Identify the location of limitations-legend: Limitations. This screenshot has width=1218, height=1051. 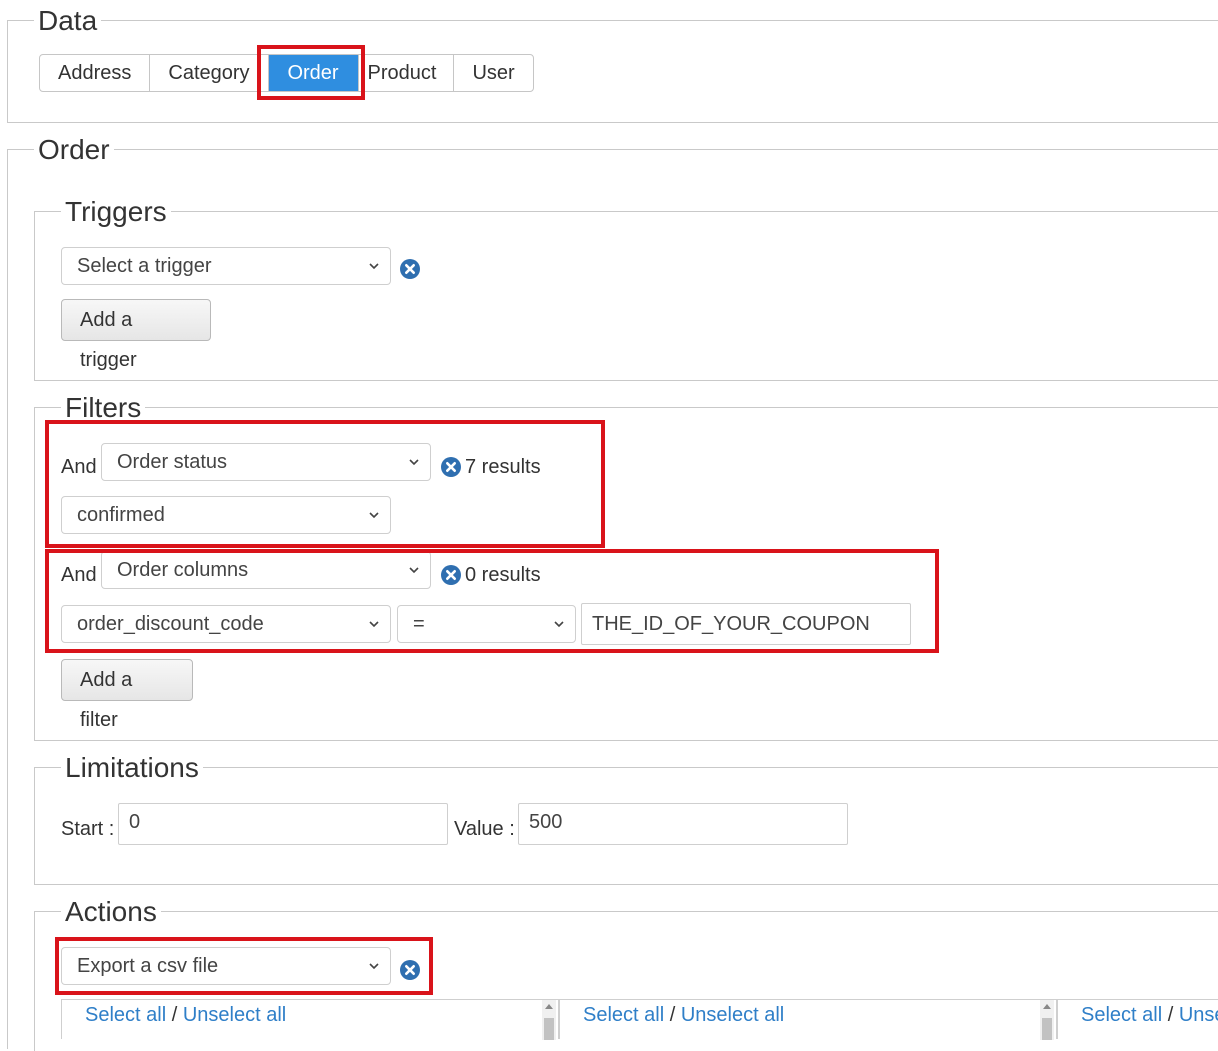
(132, 768).